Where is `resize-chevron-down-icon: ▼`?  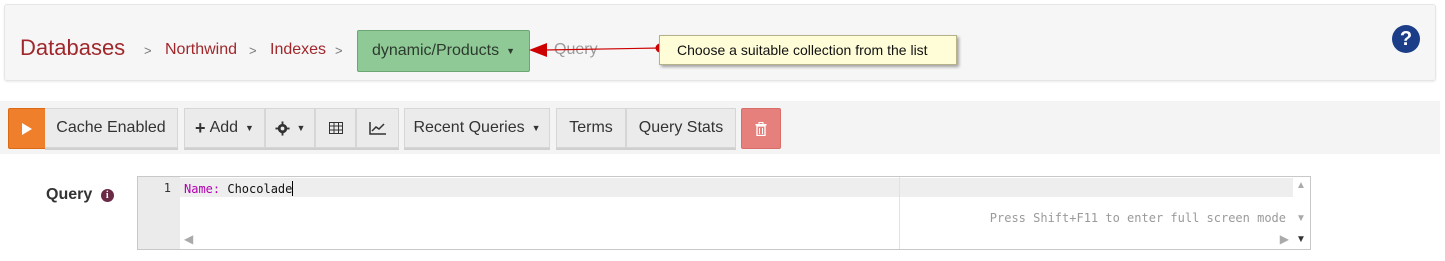 resize-chevron-down-icon: ▼ is located at coordinates (1301, 241).